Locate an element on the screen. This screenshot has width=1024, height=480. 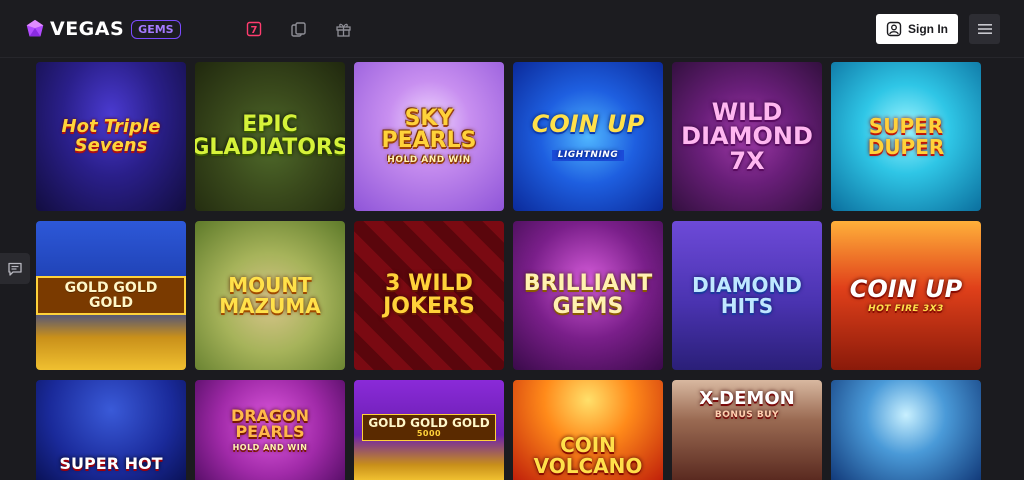
game-tile: COIN UP LIGHTNING is located at coordinates (588, 136).